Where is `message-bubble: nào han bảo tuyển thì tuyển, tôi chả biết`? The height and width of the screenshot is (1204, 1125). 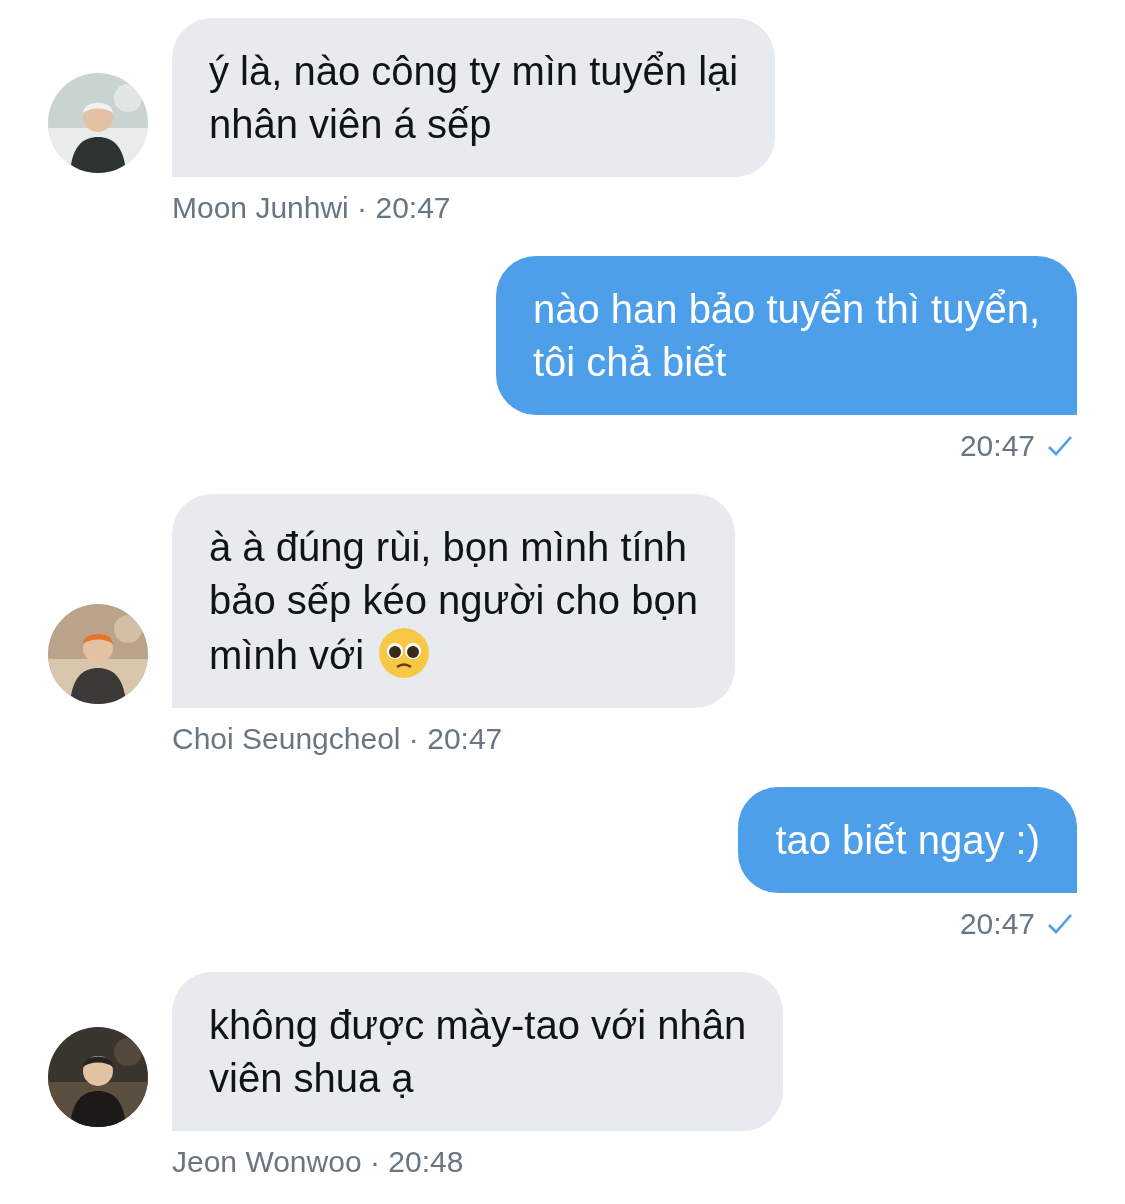 message-bubble: nào han bảo tuyển thì tuyển, tôi chả biết is located at coordinates (786, 335).